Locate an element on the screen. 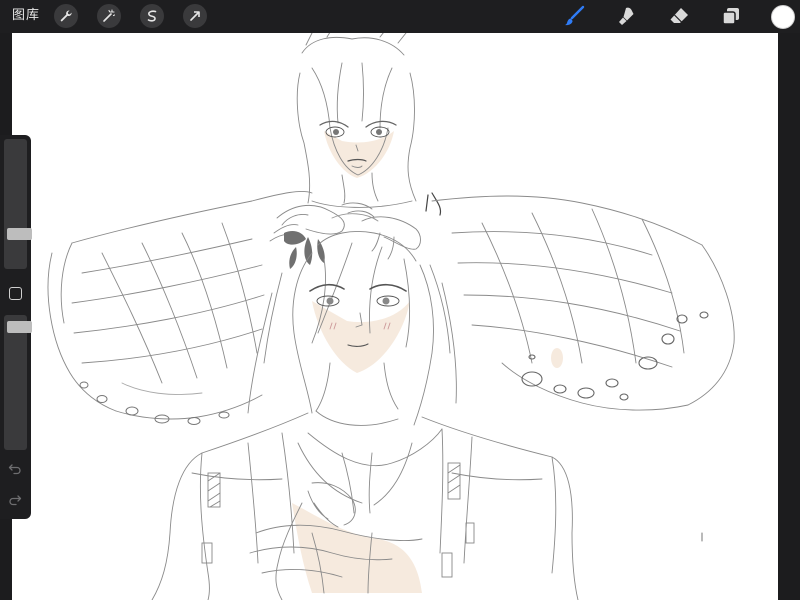 This screenshot has width=800, height=600. selection-icon is located at coordinates (152, 16).